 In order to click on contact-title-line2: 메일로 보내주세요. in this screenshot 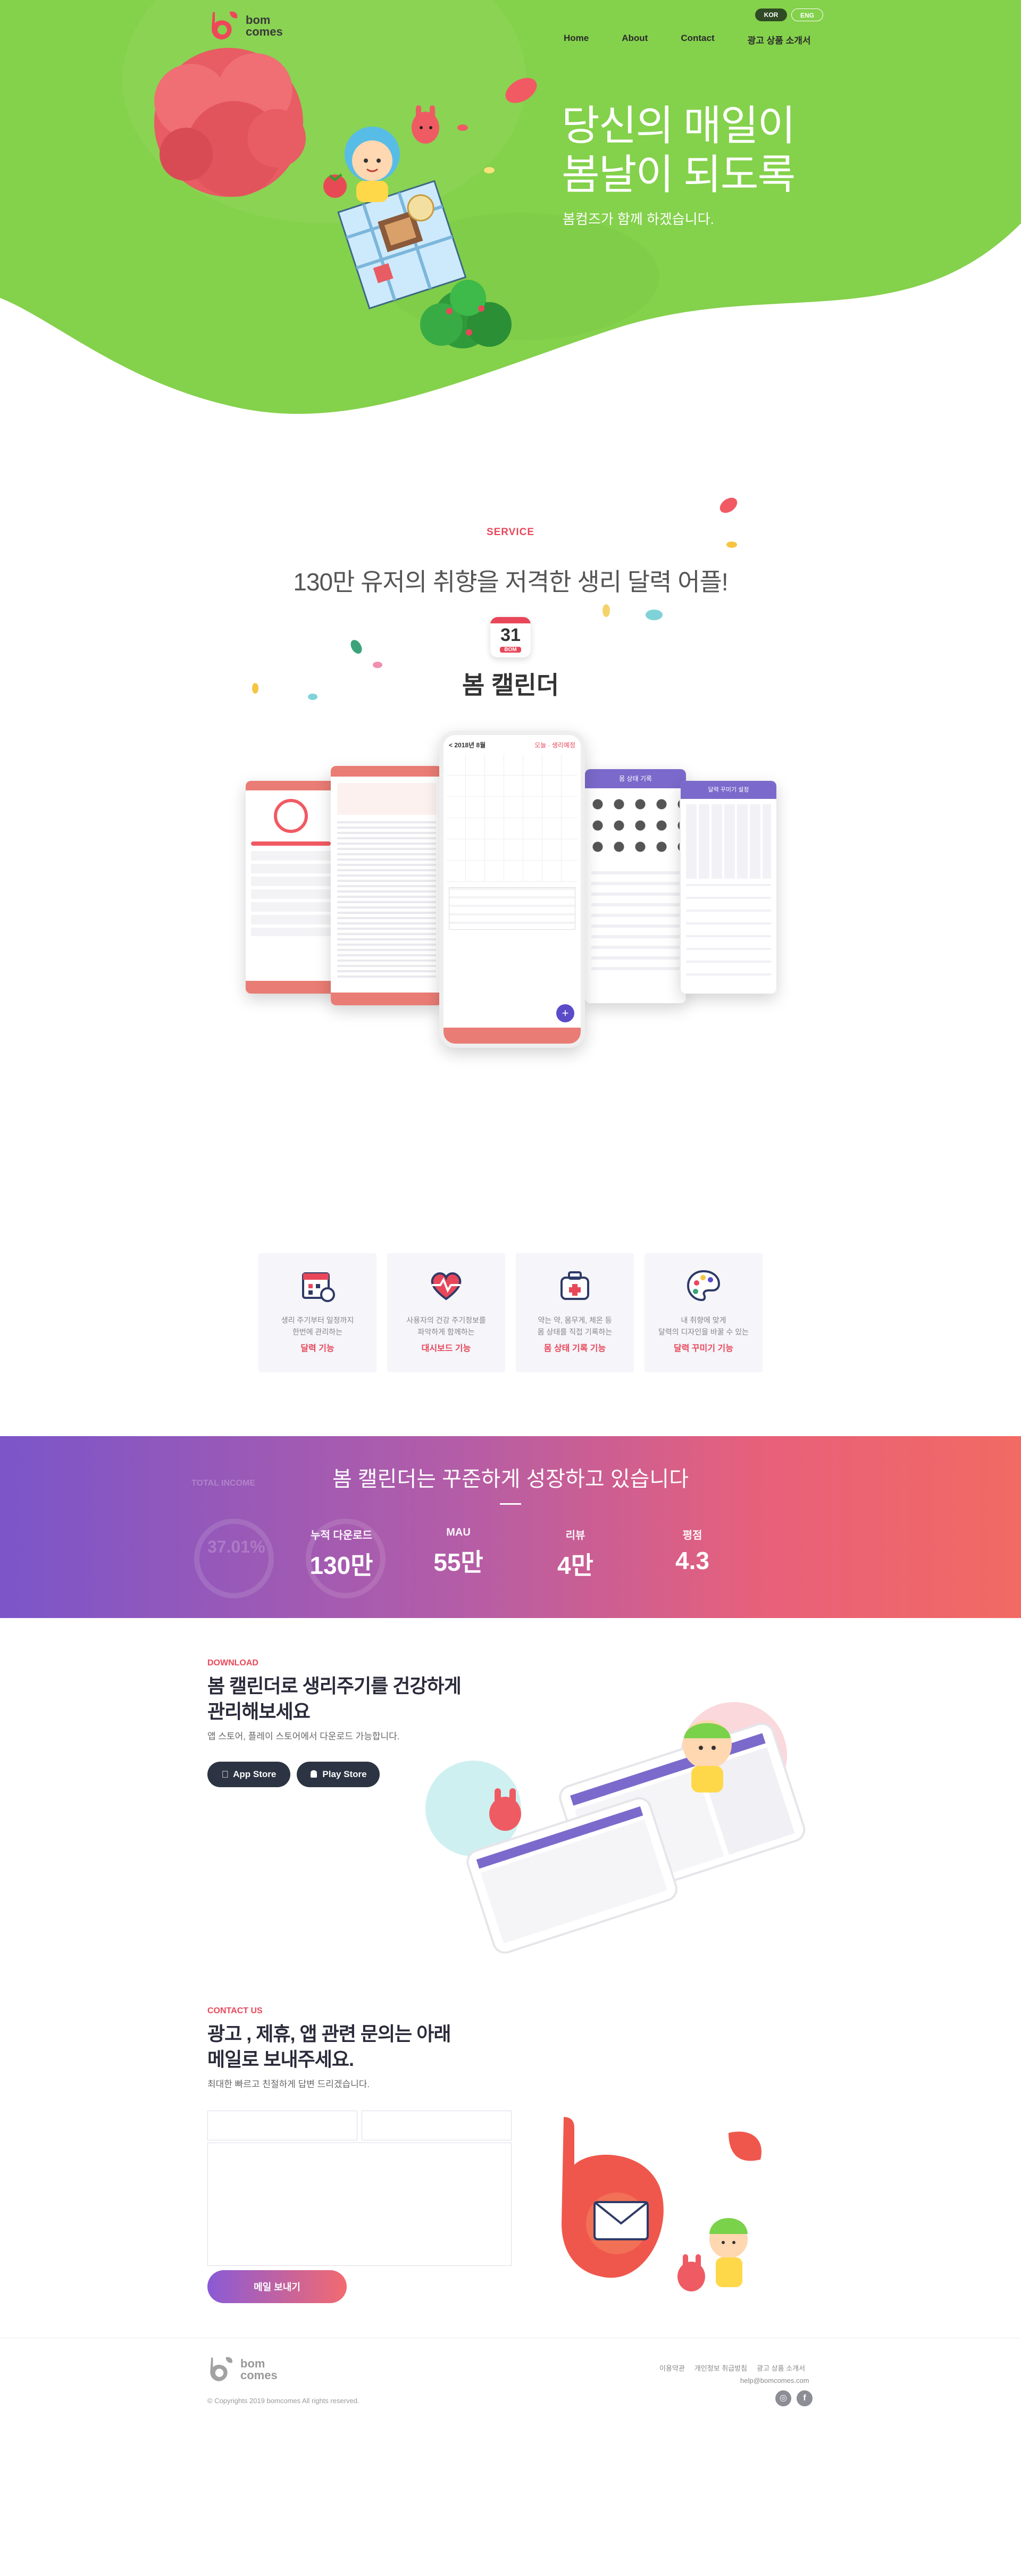, I will do `click(280, 2059)`.